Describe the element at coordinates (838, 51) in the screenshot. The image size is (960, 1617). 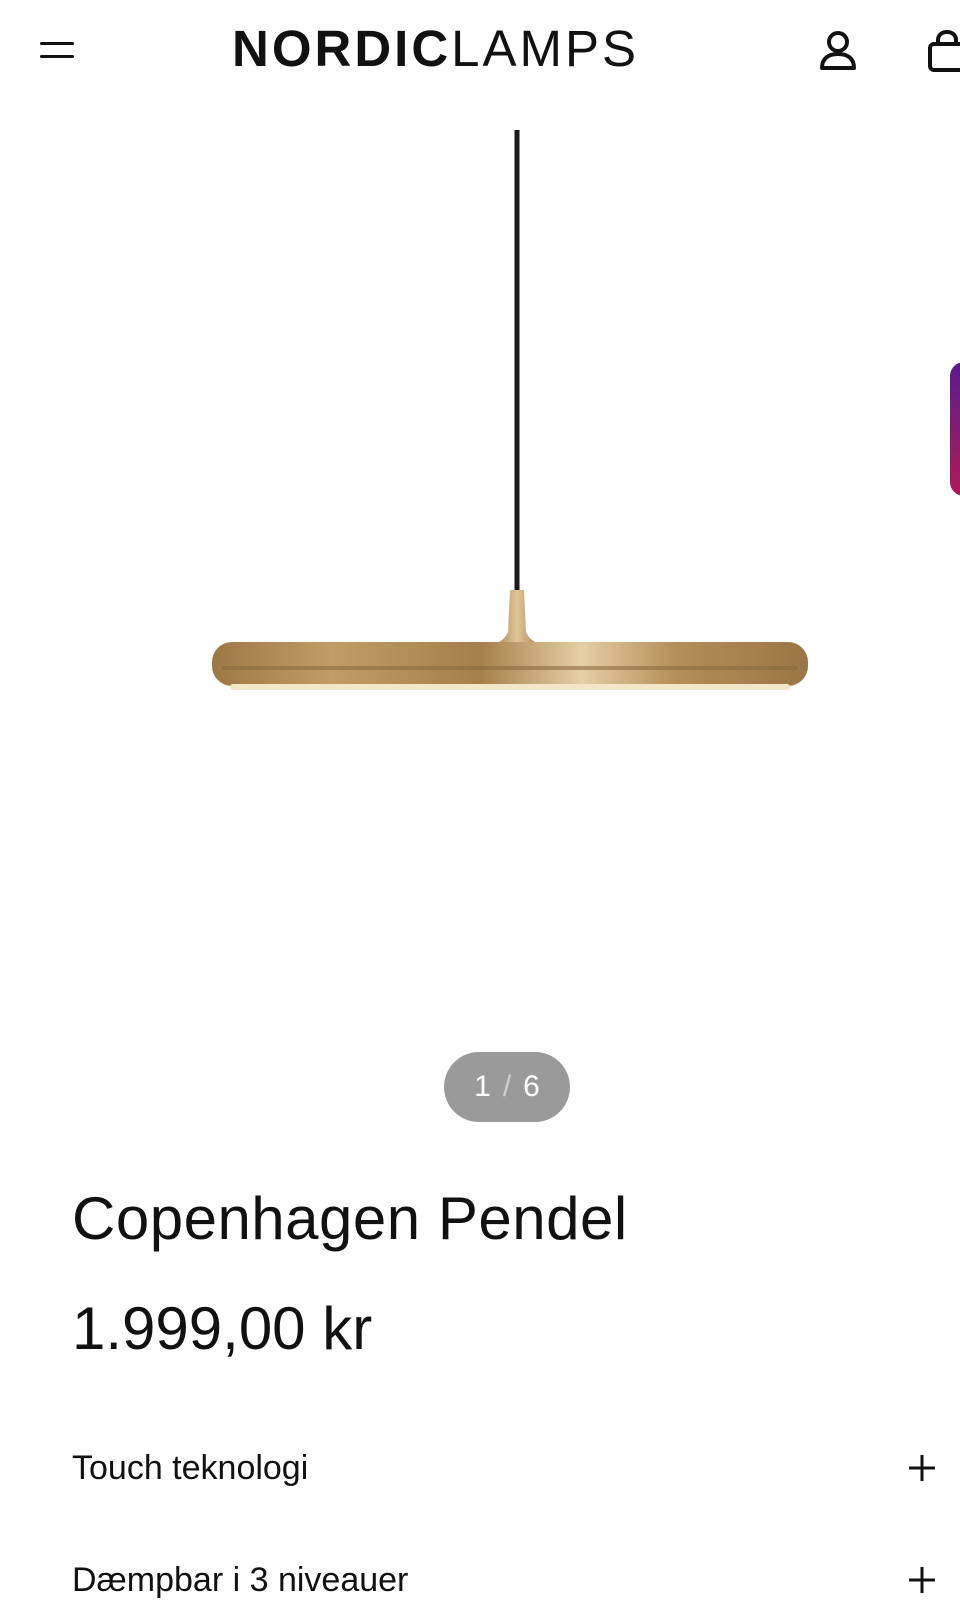
I see `user-account-icon` at that location.